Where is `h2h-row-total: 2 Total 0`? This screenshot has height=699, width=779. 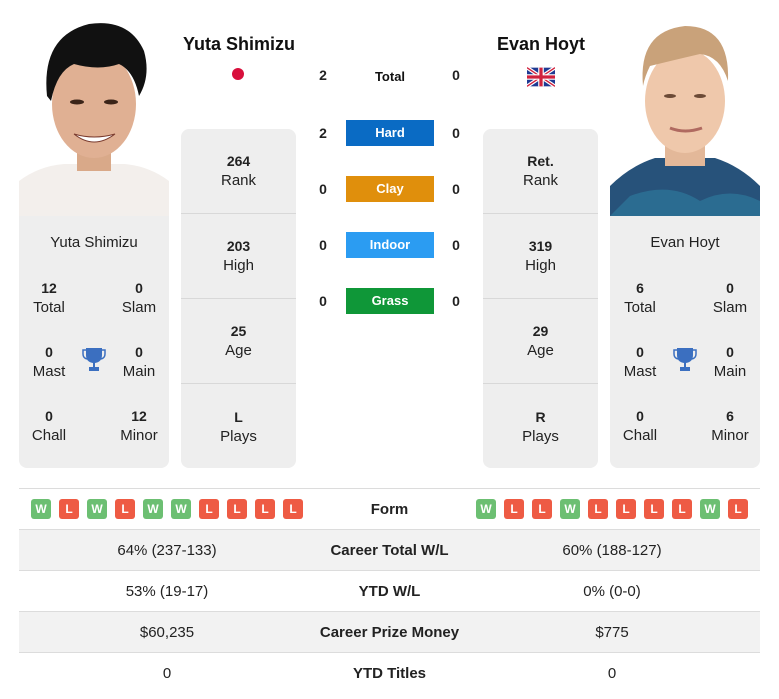
h2h-row-total: 2 Total 0 is located at coordinates (390, 75).